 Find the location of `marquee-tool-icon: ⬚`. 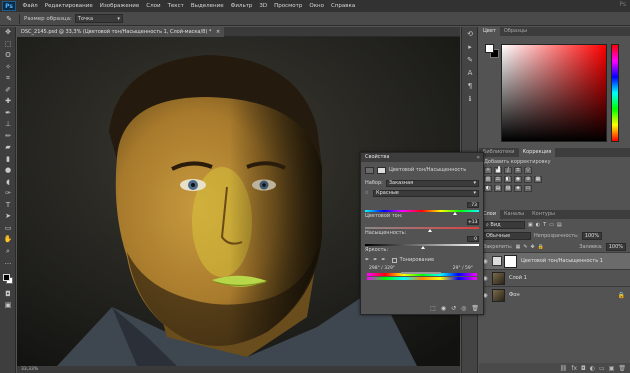

marquee-tool-icon: ⬚ is located at coordinates (8, 45).